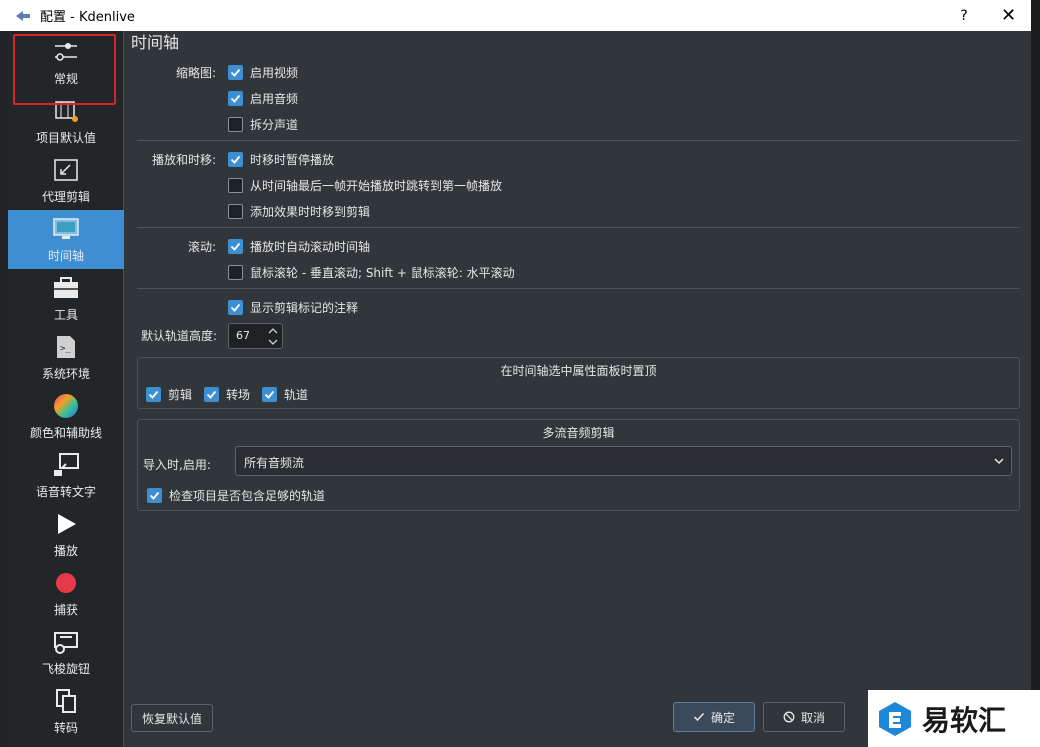 The height and width of the screenshot is (747, 1040). What do you see at coordinates (201, 247) in the screenshot?
I see `scrolling-label: 滚动:` at bounding box center [201, 247].